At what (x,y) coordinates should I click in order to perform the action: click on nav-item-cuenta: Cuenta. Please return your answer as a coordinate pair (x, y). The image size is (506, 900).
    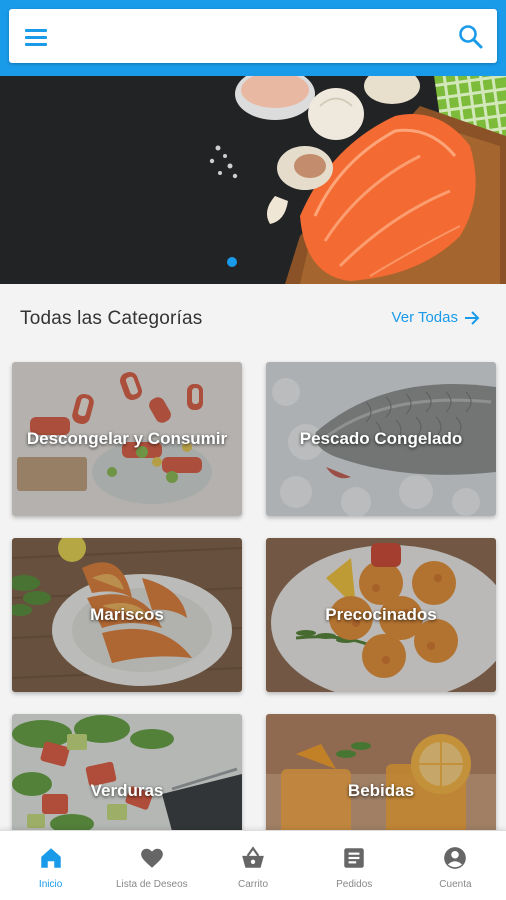
    Looking at the image, I should click on (455, 865).